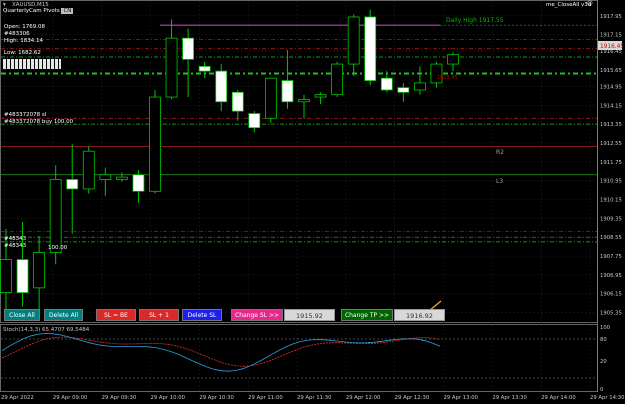 The width and height of the screenshot is (625, 404). What do you see at coordinates (611, 125) in the screenshot?
I see `price-tick-label: 1913.35` at bounding box center [611, 125].